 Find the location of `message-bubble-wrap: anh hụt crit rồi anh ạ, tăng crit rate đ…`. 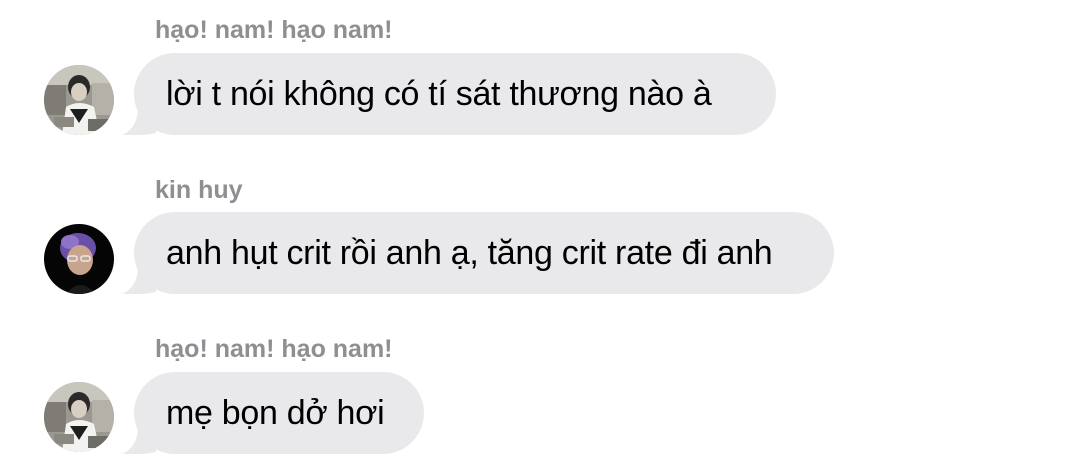

message-bubble-wrap: anh hụt crit rồi anh ạ, tăng crit rate đ… is located at coordinates (478, 253).